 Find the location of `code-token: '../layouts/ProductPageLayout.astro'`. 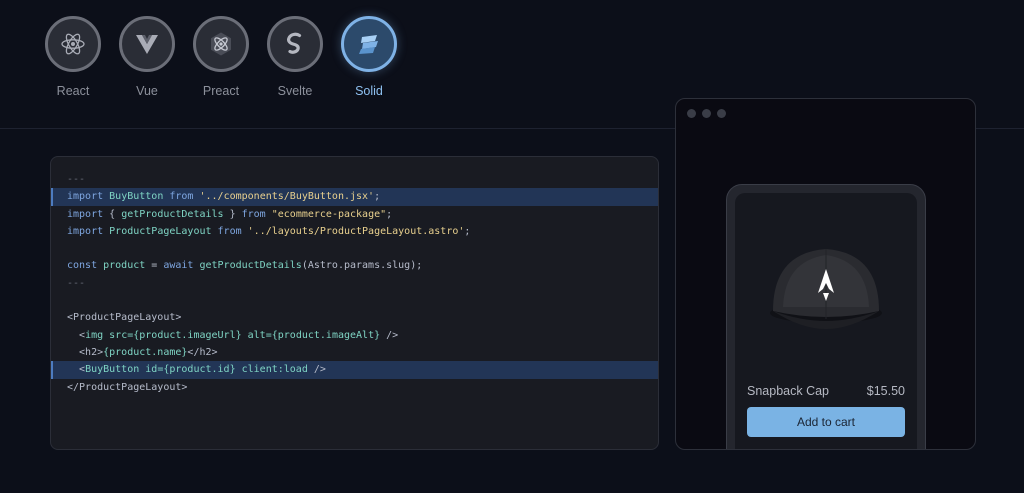

code-token: '../layouts/ProductPageLayout.astro' is located at coordinates (356, 231).